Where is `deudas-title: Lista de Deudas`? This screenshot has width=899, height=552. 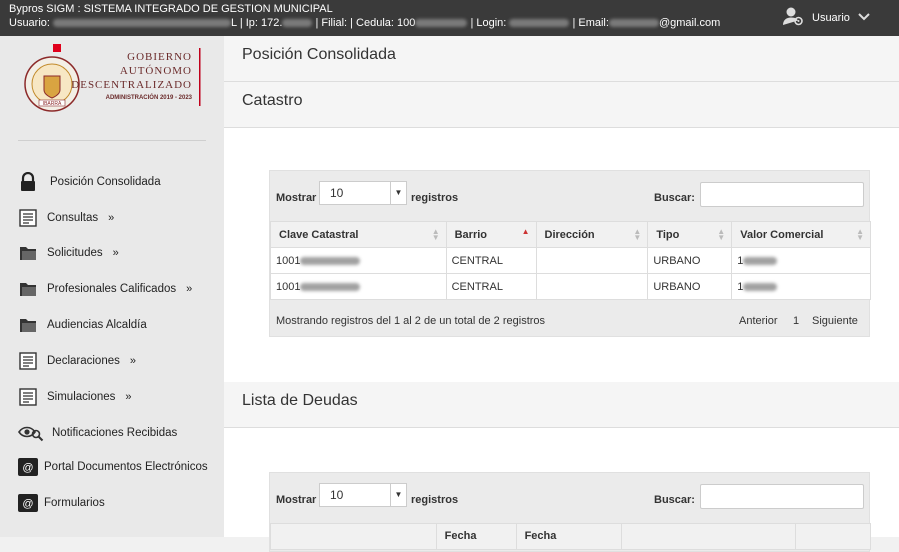 deudas-title: Lista de Deudas is located at coordinates (561, 405).